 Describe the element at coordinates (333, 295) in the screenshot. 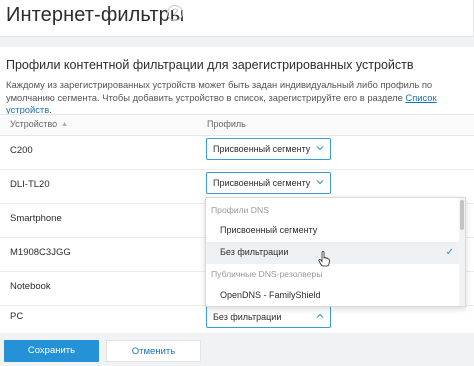

I see `dropdown-item-opendns: OpenDNS - FamilyShield` at that location.